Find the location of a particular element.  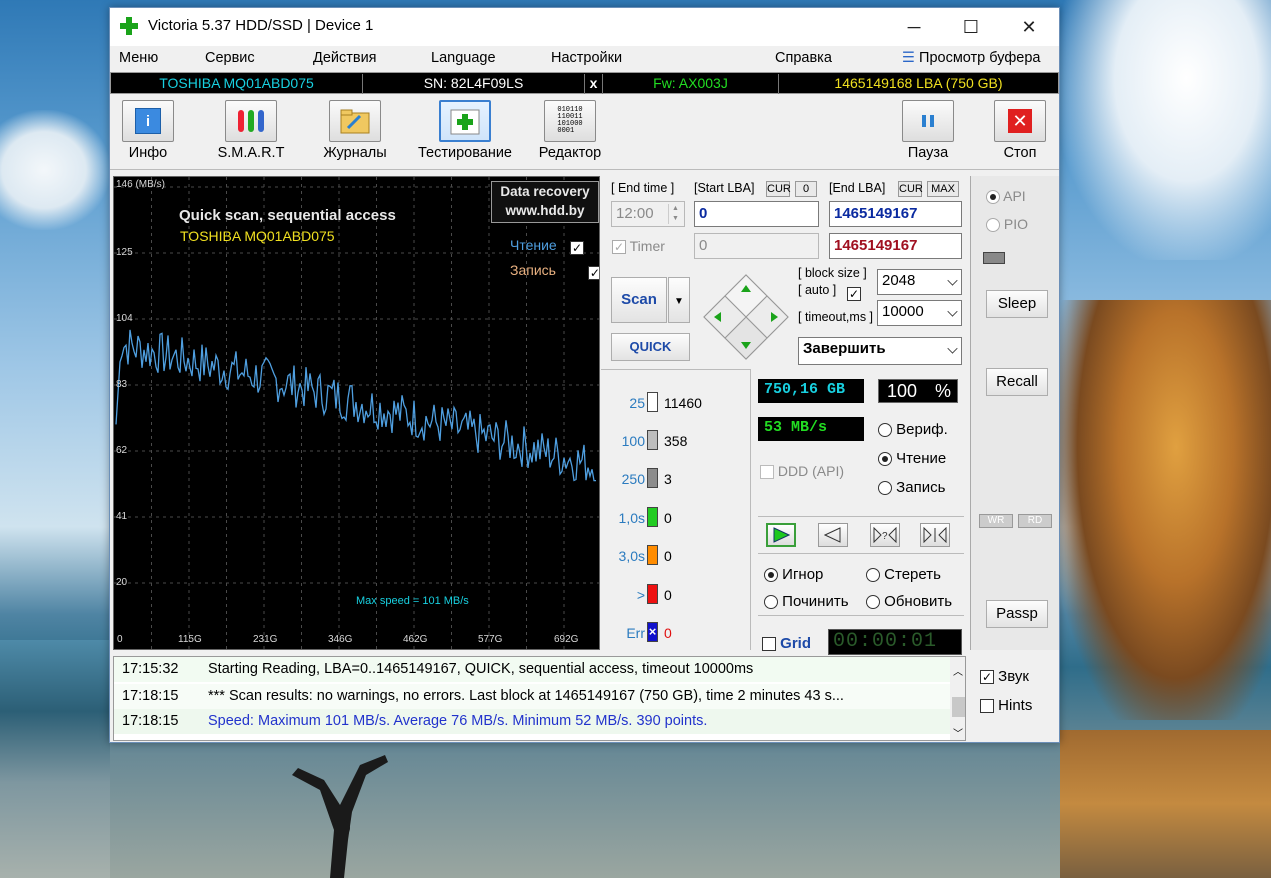

menu-item-actions: Действия is located at coordinates (345, 58).